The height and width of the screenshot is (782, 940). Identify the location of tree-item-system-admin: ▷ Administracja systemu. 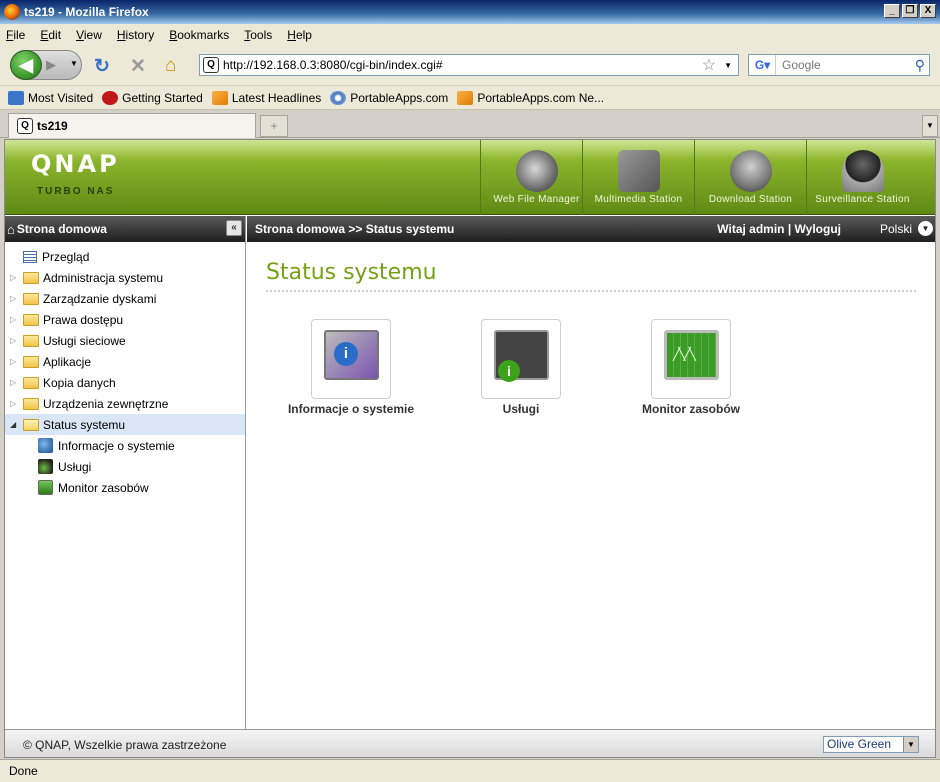
(125, 277).